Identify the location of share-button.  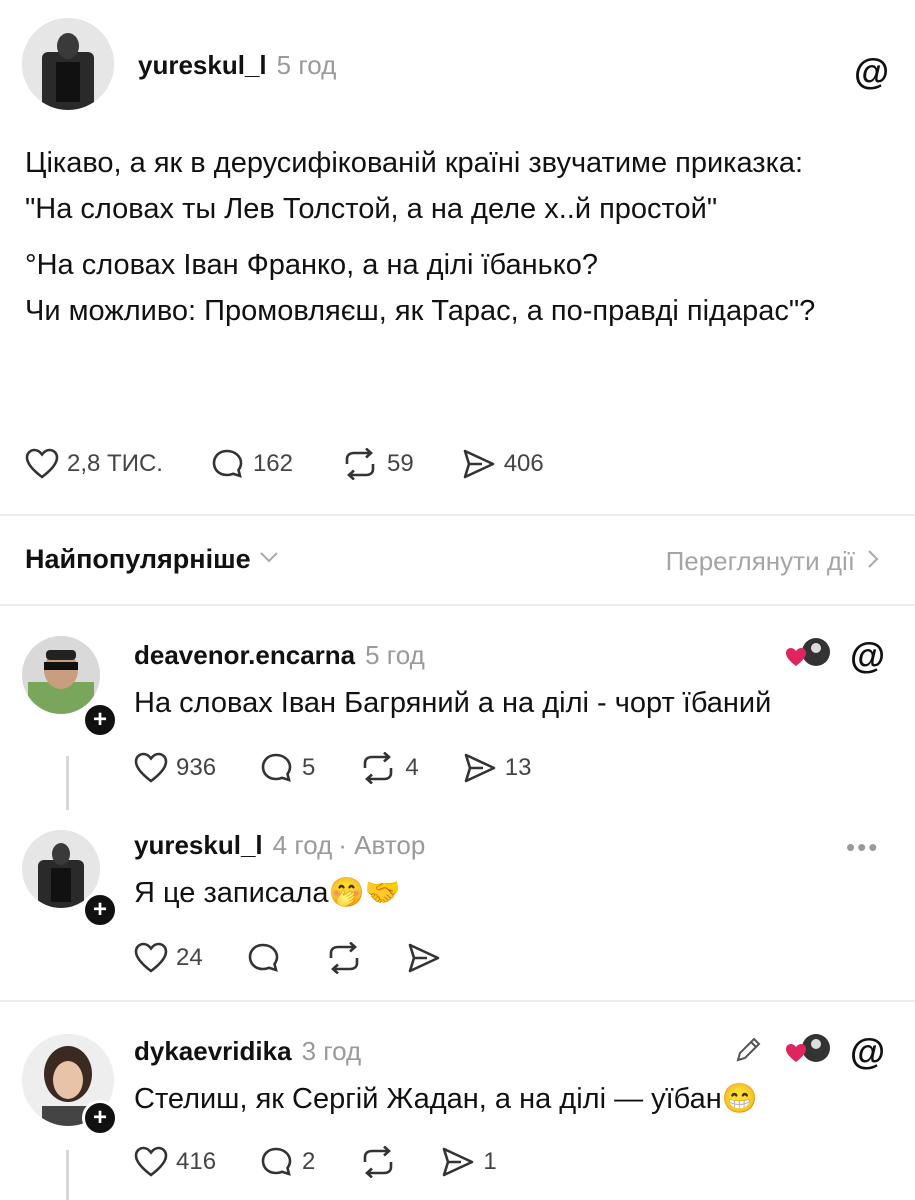
(424, 958).